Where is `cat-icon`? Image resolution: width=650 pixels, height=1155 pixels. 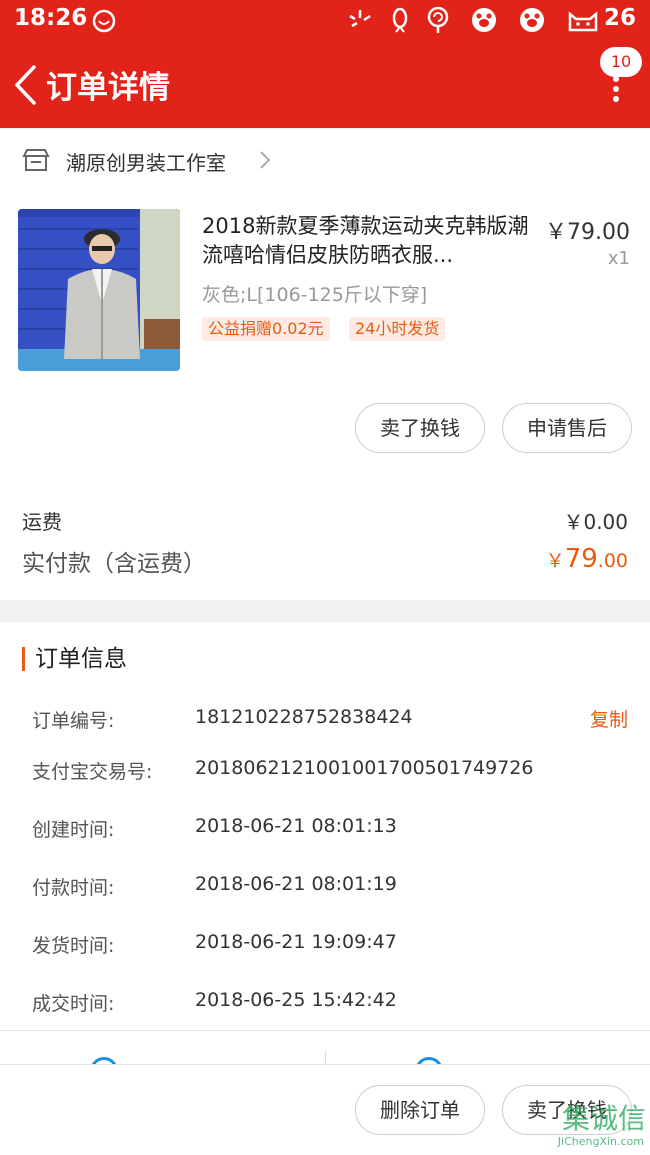
cat-icon is located at coordinates (583, 21).